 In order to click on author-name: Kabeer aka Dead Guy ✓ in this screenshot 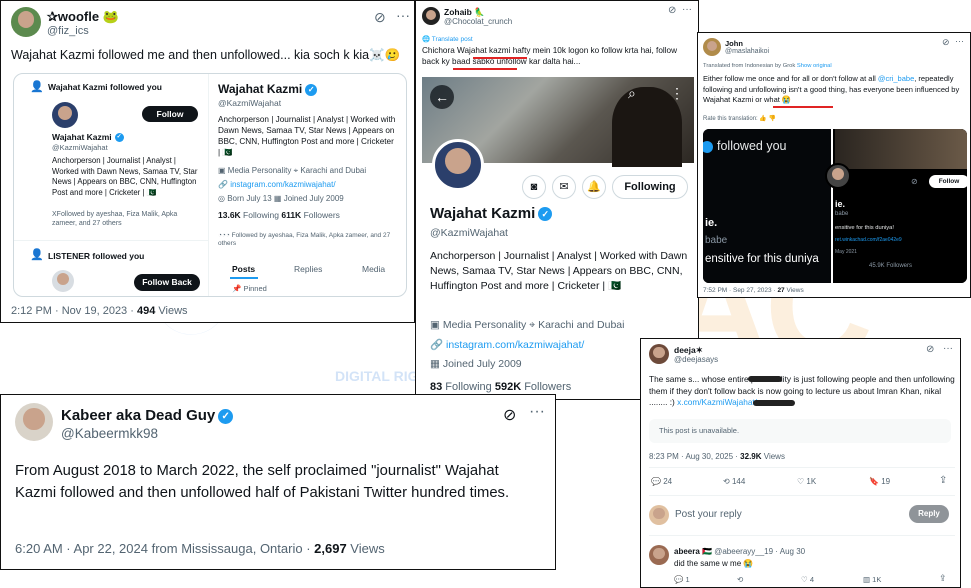, I will do `click(147, 415)`.